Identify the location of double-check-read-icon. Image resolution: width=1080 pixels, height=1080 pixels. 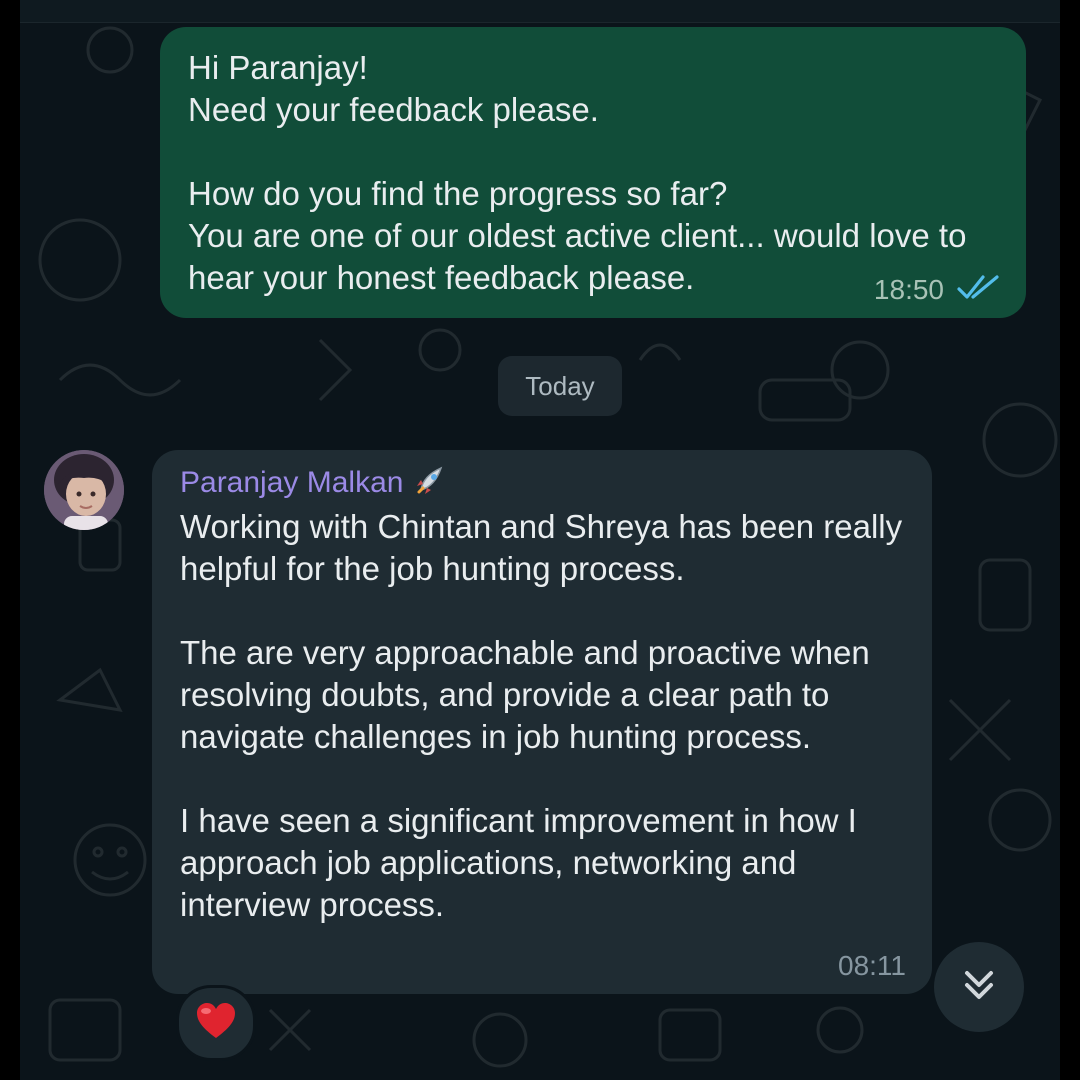
(978, 290).